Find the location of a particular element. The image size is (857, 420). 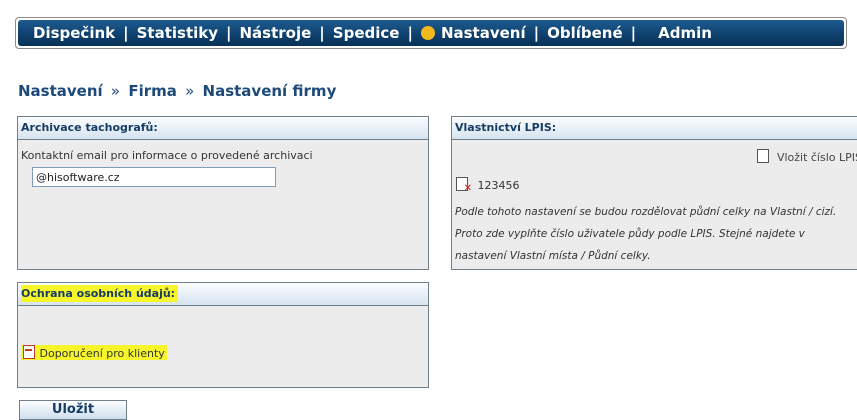

nav-item-statistiky: Statistiky is located at coordinates (177, 33).